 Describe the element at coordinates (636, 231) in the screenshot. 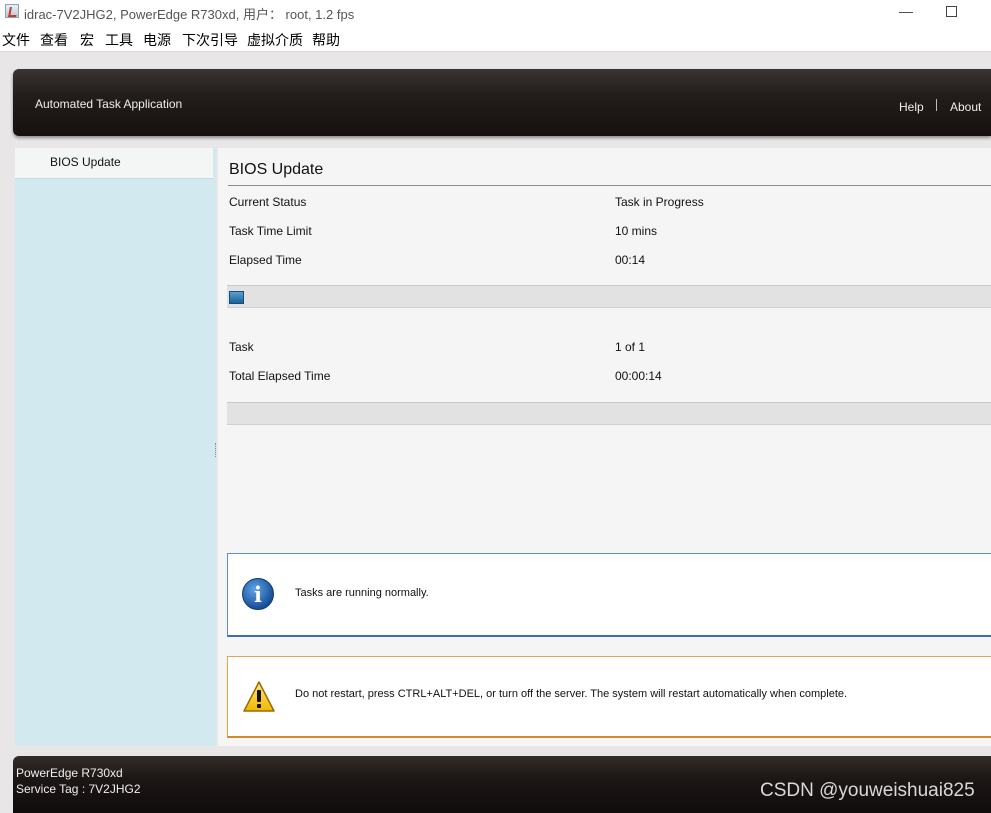

I see `time-limit-value: 10 mins` at that location.